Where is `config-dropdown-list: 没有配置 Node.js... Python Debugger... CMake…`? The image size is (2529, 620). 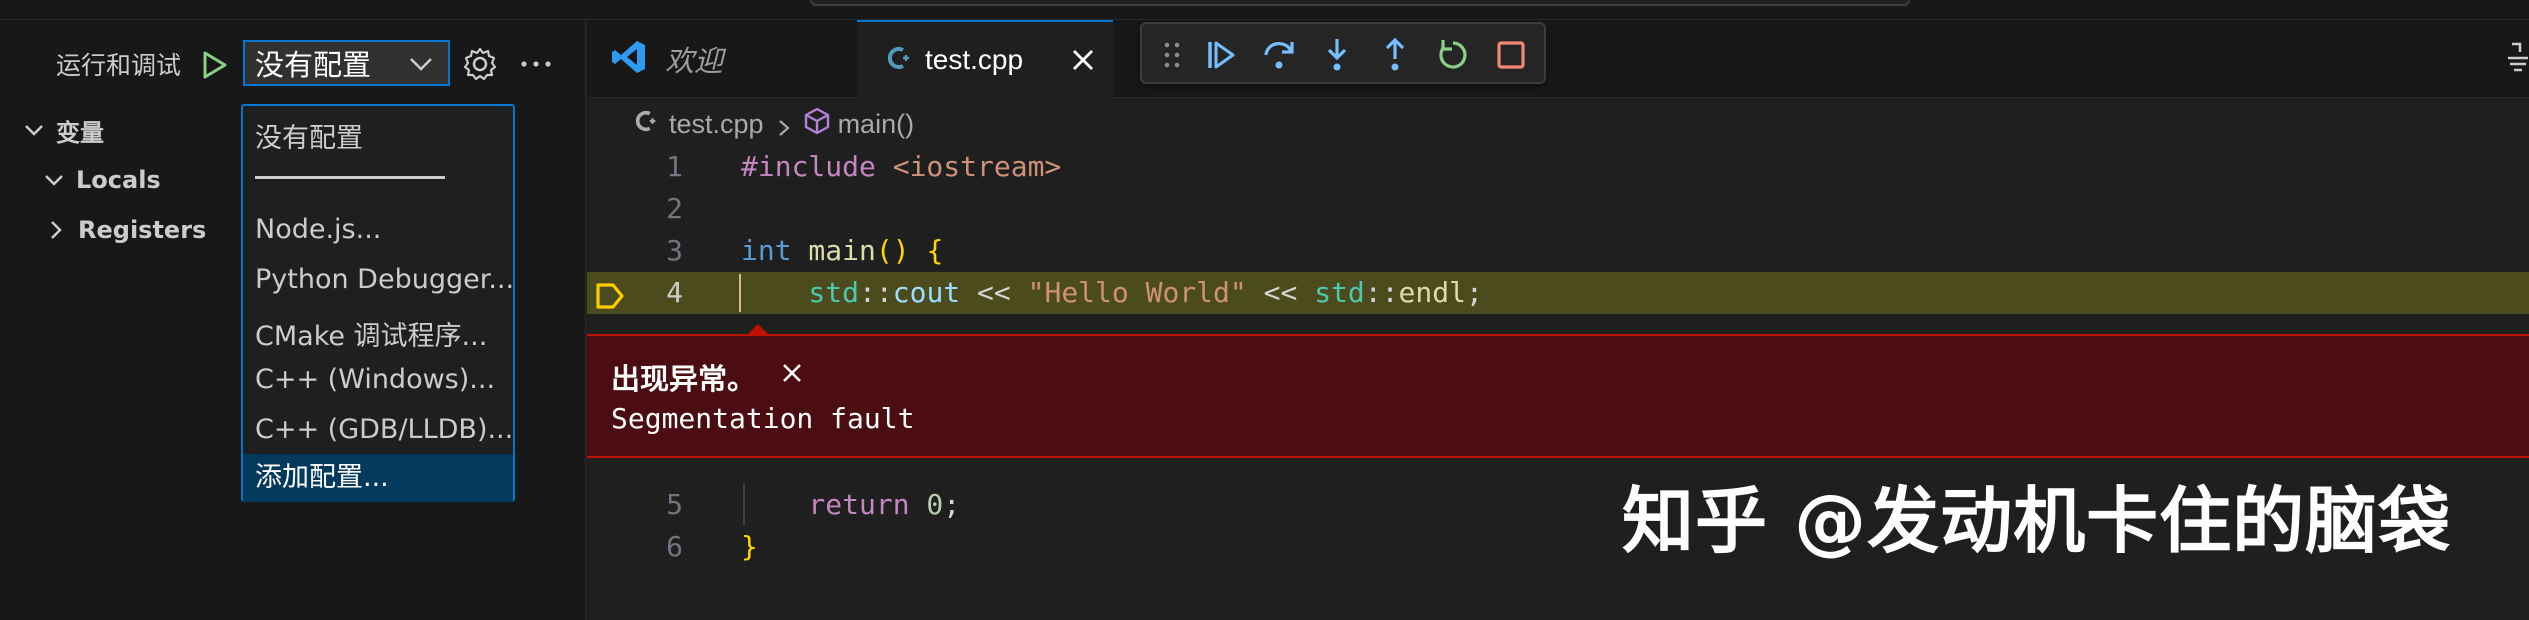 config-dropdown-list: 没有配置 Node.js... Python Debugger... CMake… is located at coordinates (378, 303).